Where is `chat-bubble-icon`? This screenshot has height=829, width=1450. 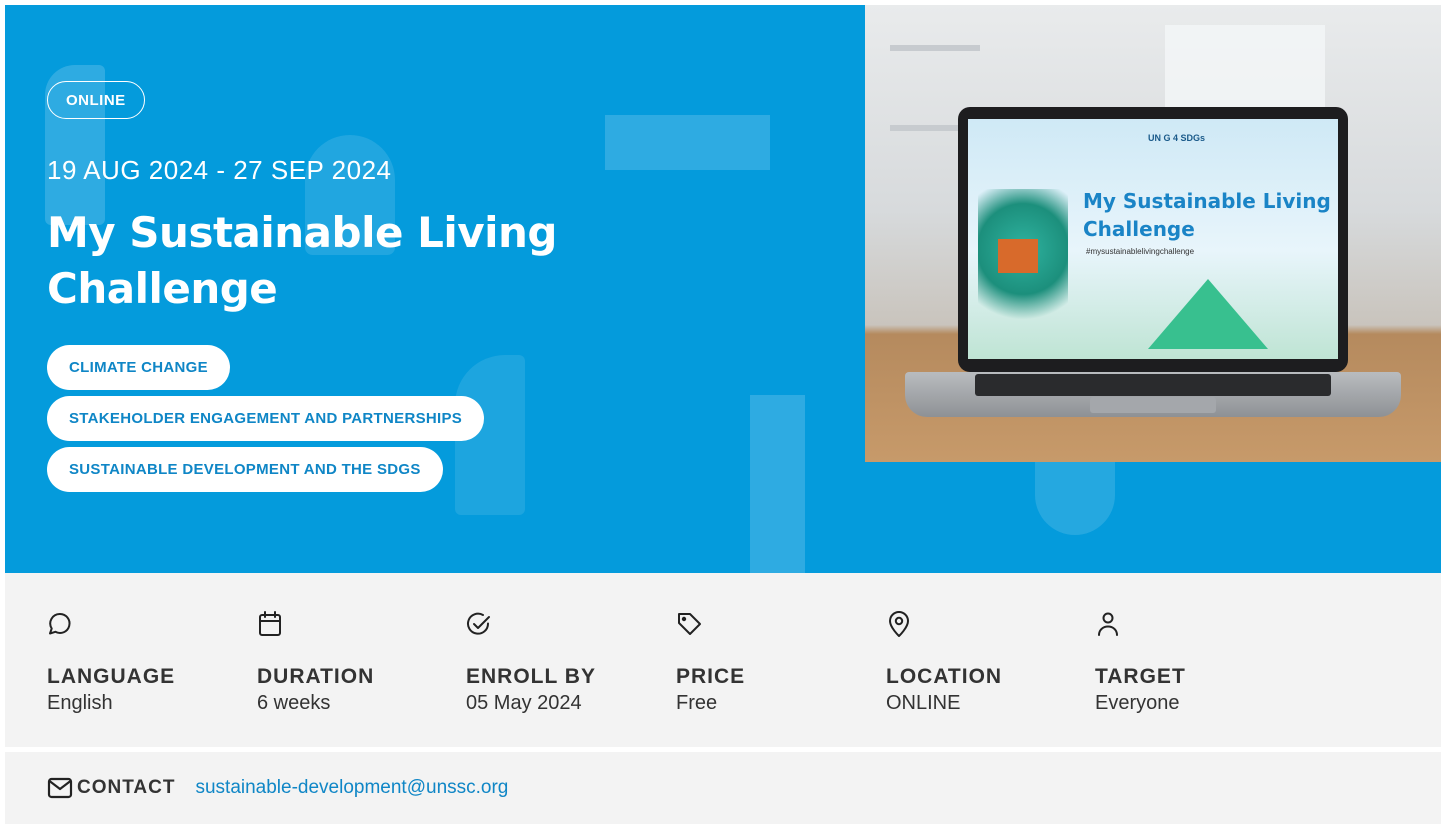
chat-bubble-icon is located at coordinates (60, 623).